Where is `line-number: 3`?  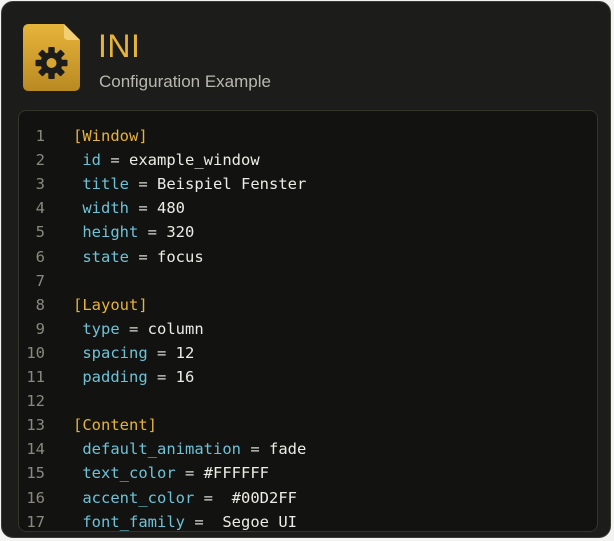
line-number: 3 is located at coordinates (40, 184).